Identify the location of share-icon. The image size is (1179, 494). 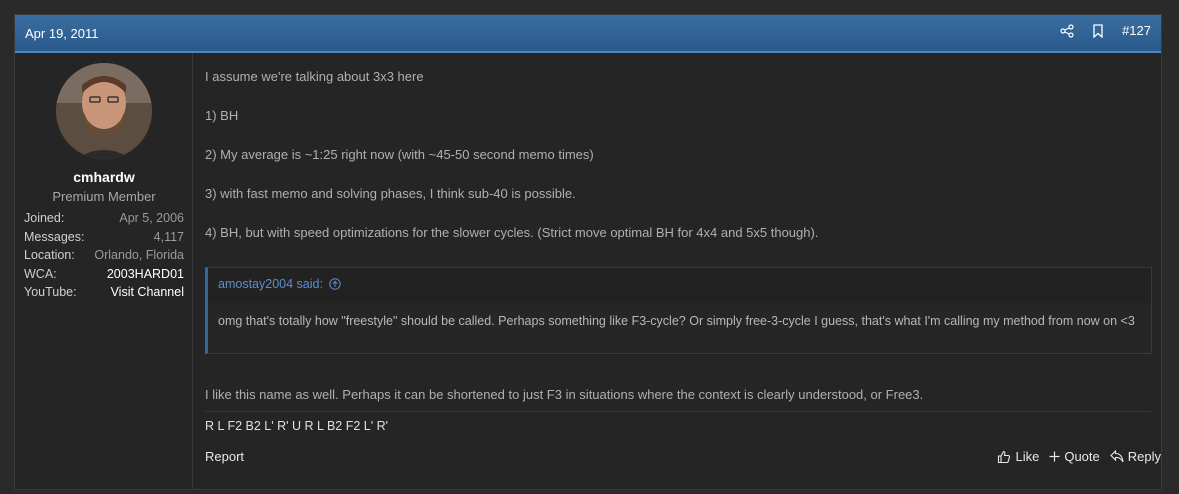
(1067, 30).